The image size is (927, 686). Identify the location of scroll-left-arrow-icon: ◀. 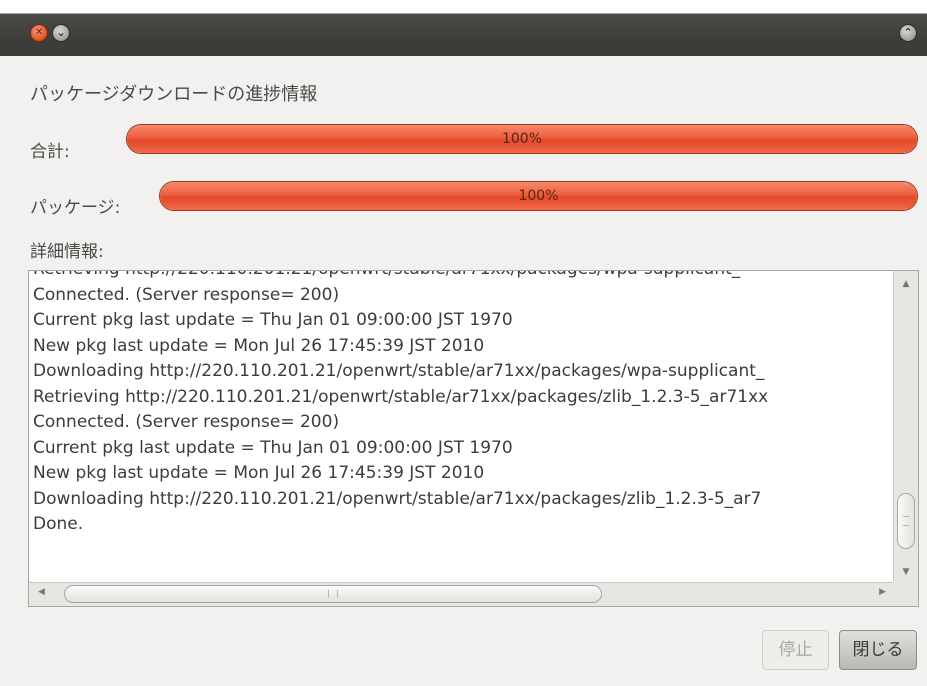
(41, 592).